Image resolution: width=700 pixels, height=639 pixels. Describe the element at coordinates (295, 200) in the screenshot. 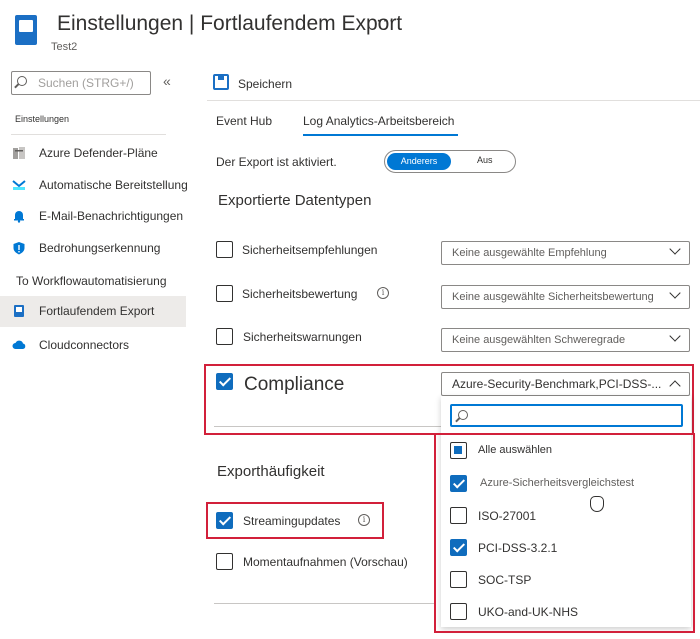

I see `data-types-heading: Exportierte Datentypen` at that location.